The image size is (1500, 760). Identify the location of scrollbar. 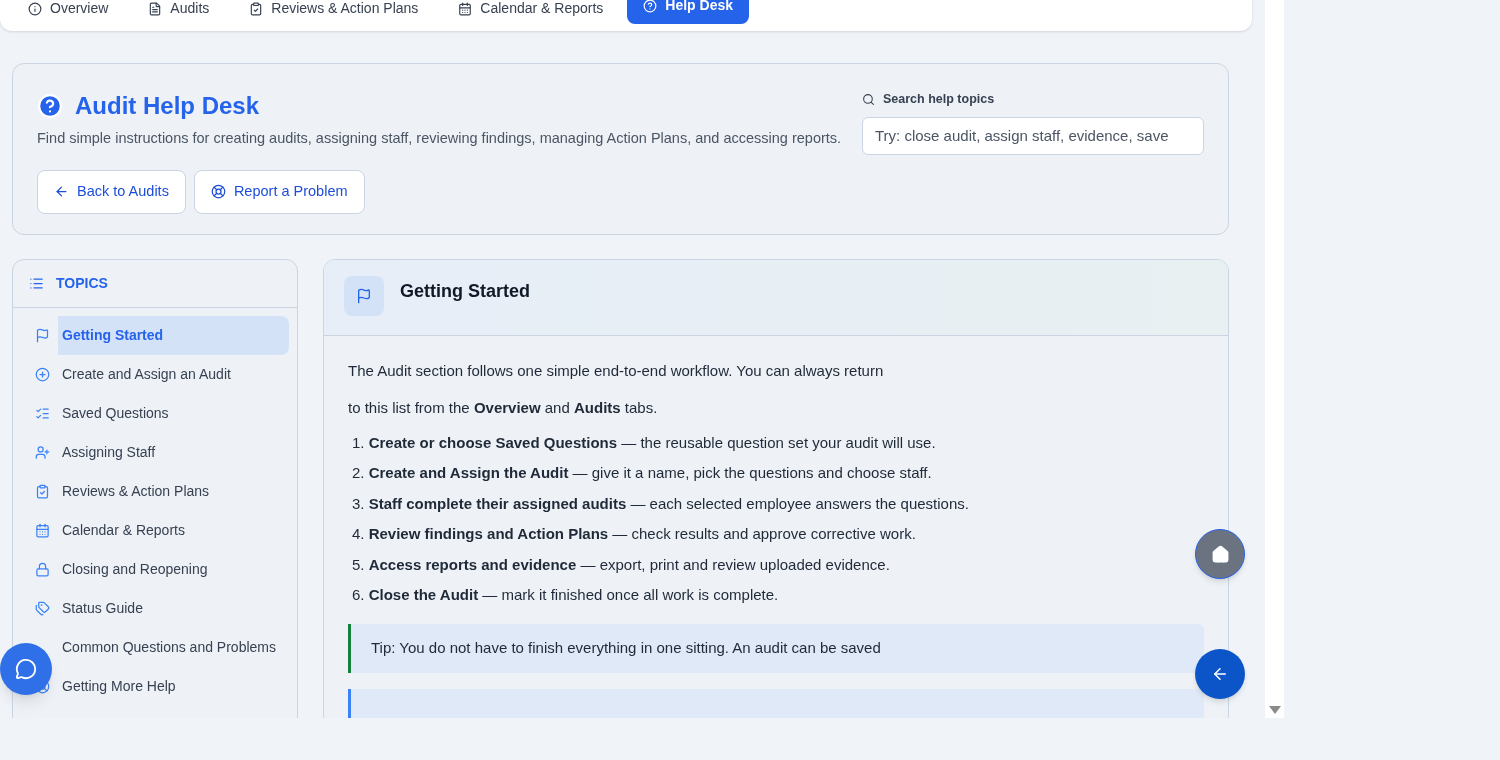
(1274, 359).